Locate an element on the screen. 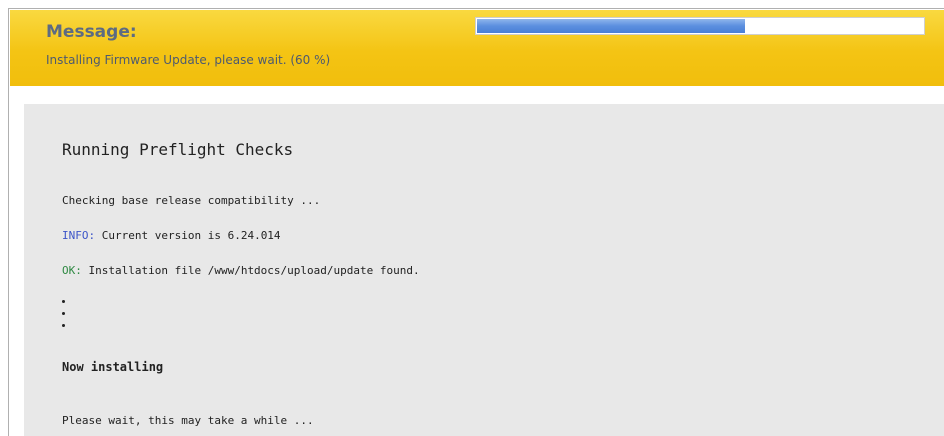  progress-bar-fill is located at coordinates (611, 26).